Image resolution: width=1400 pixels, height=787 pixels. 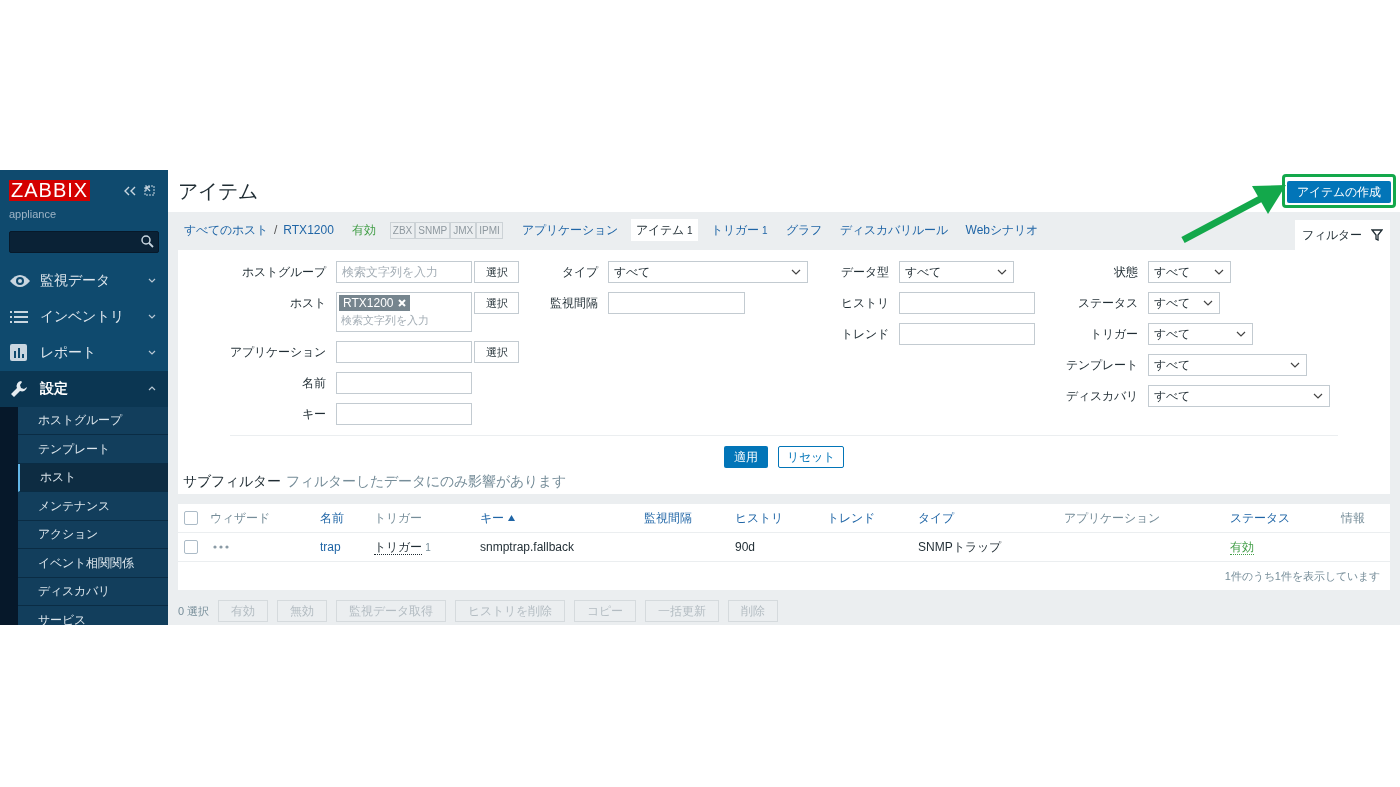 What do you see at coordinates (93, 449) in the screenshot?
I see `submenu-item: テンプレート` at bounding box center [93, 449].